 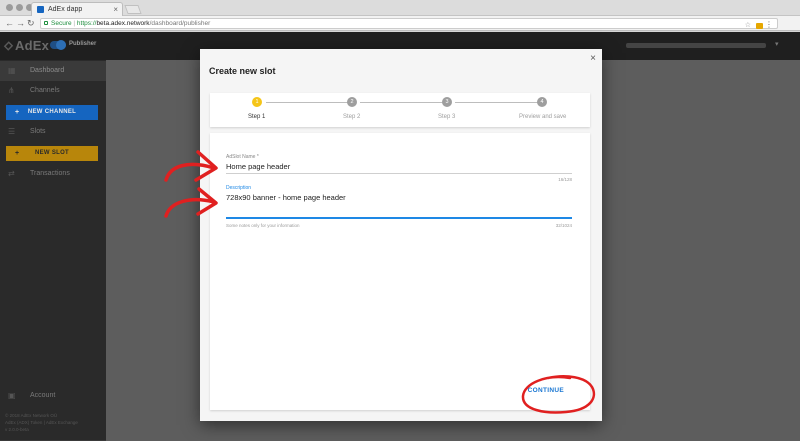 I want to click on browser-tab: AdEx dapp ×, so click(x=77, y=9).